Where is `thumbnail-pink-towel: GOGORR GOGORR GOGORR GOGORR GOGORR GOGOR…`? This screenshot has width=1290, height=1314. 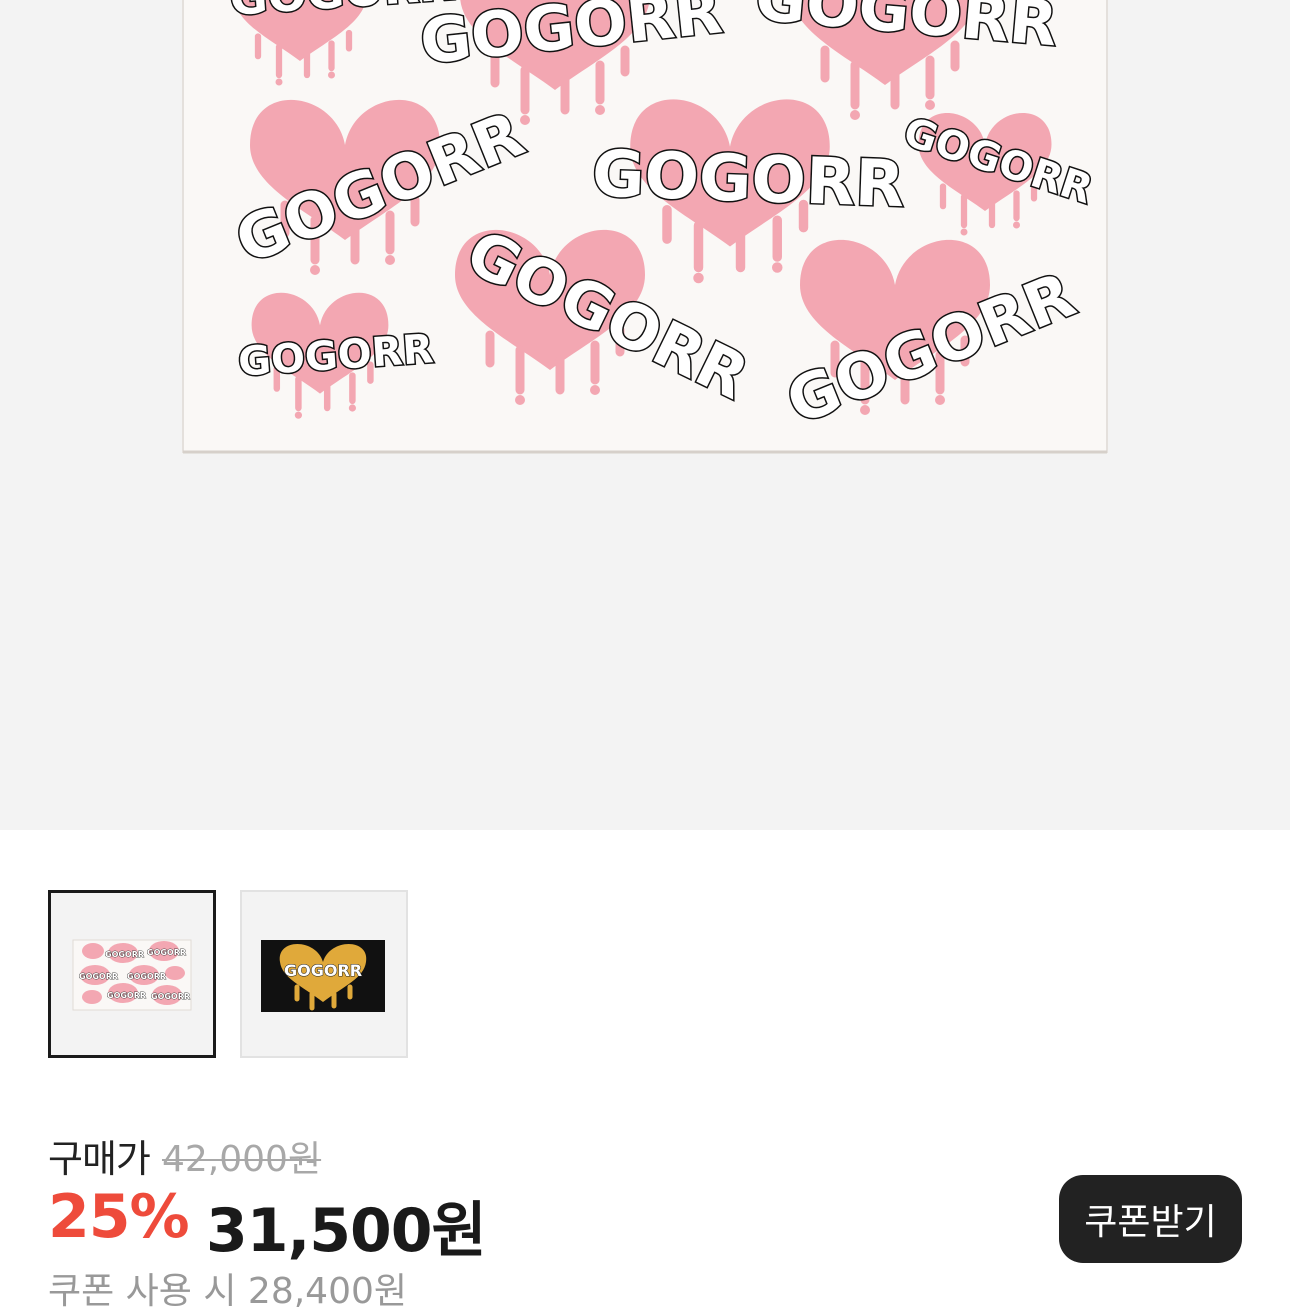 thumbnail-pink-towel: GOGORR GOGORR GOGORR GOGORR GOGORR GOGOR… is located at coordinates (132, 974).